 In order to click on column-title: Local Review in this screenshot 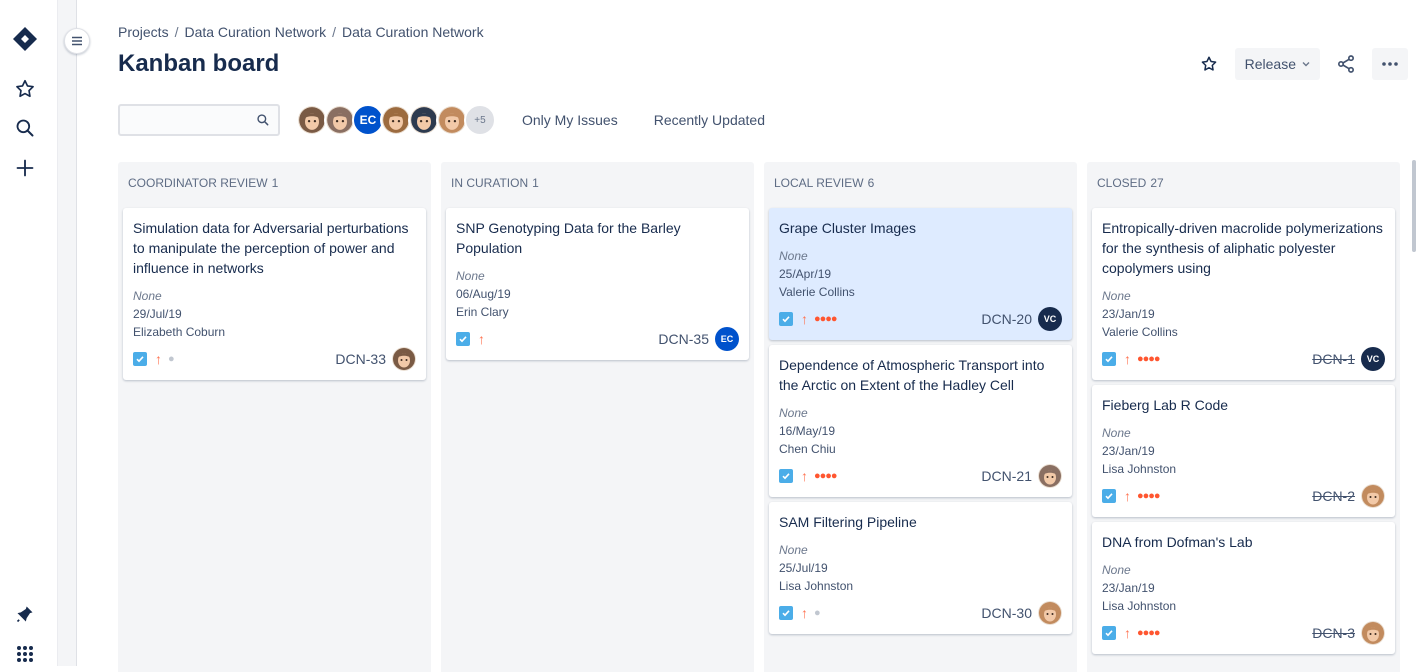, I will do `click(819, 183)`.